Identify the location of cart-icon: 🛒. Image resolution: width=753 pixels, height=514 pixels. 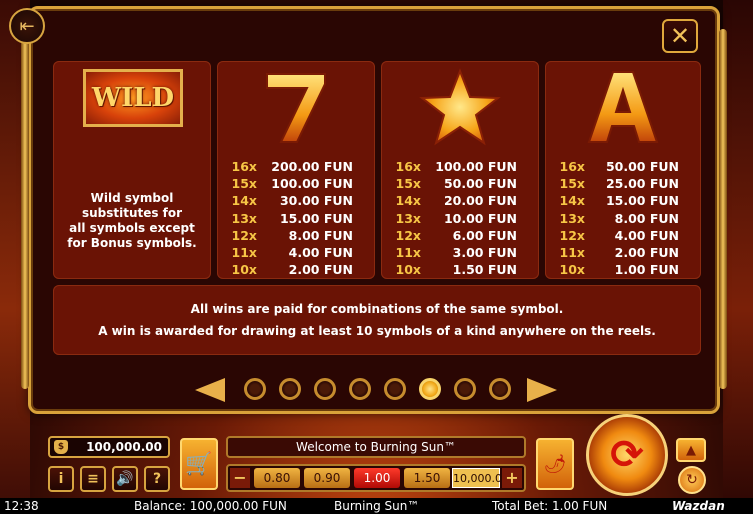
(199, 464).